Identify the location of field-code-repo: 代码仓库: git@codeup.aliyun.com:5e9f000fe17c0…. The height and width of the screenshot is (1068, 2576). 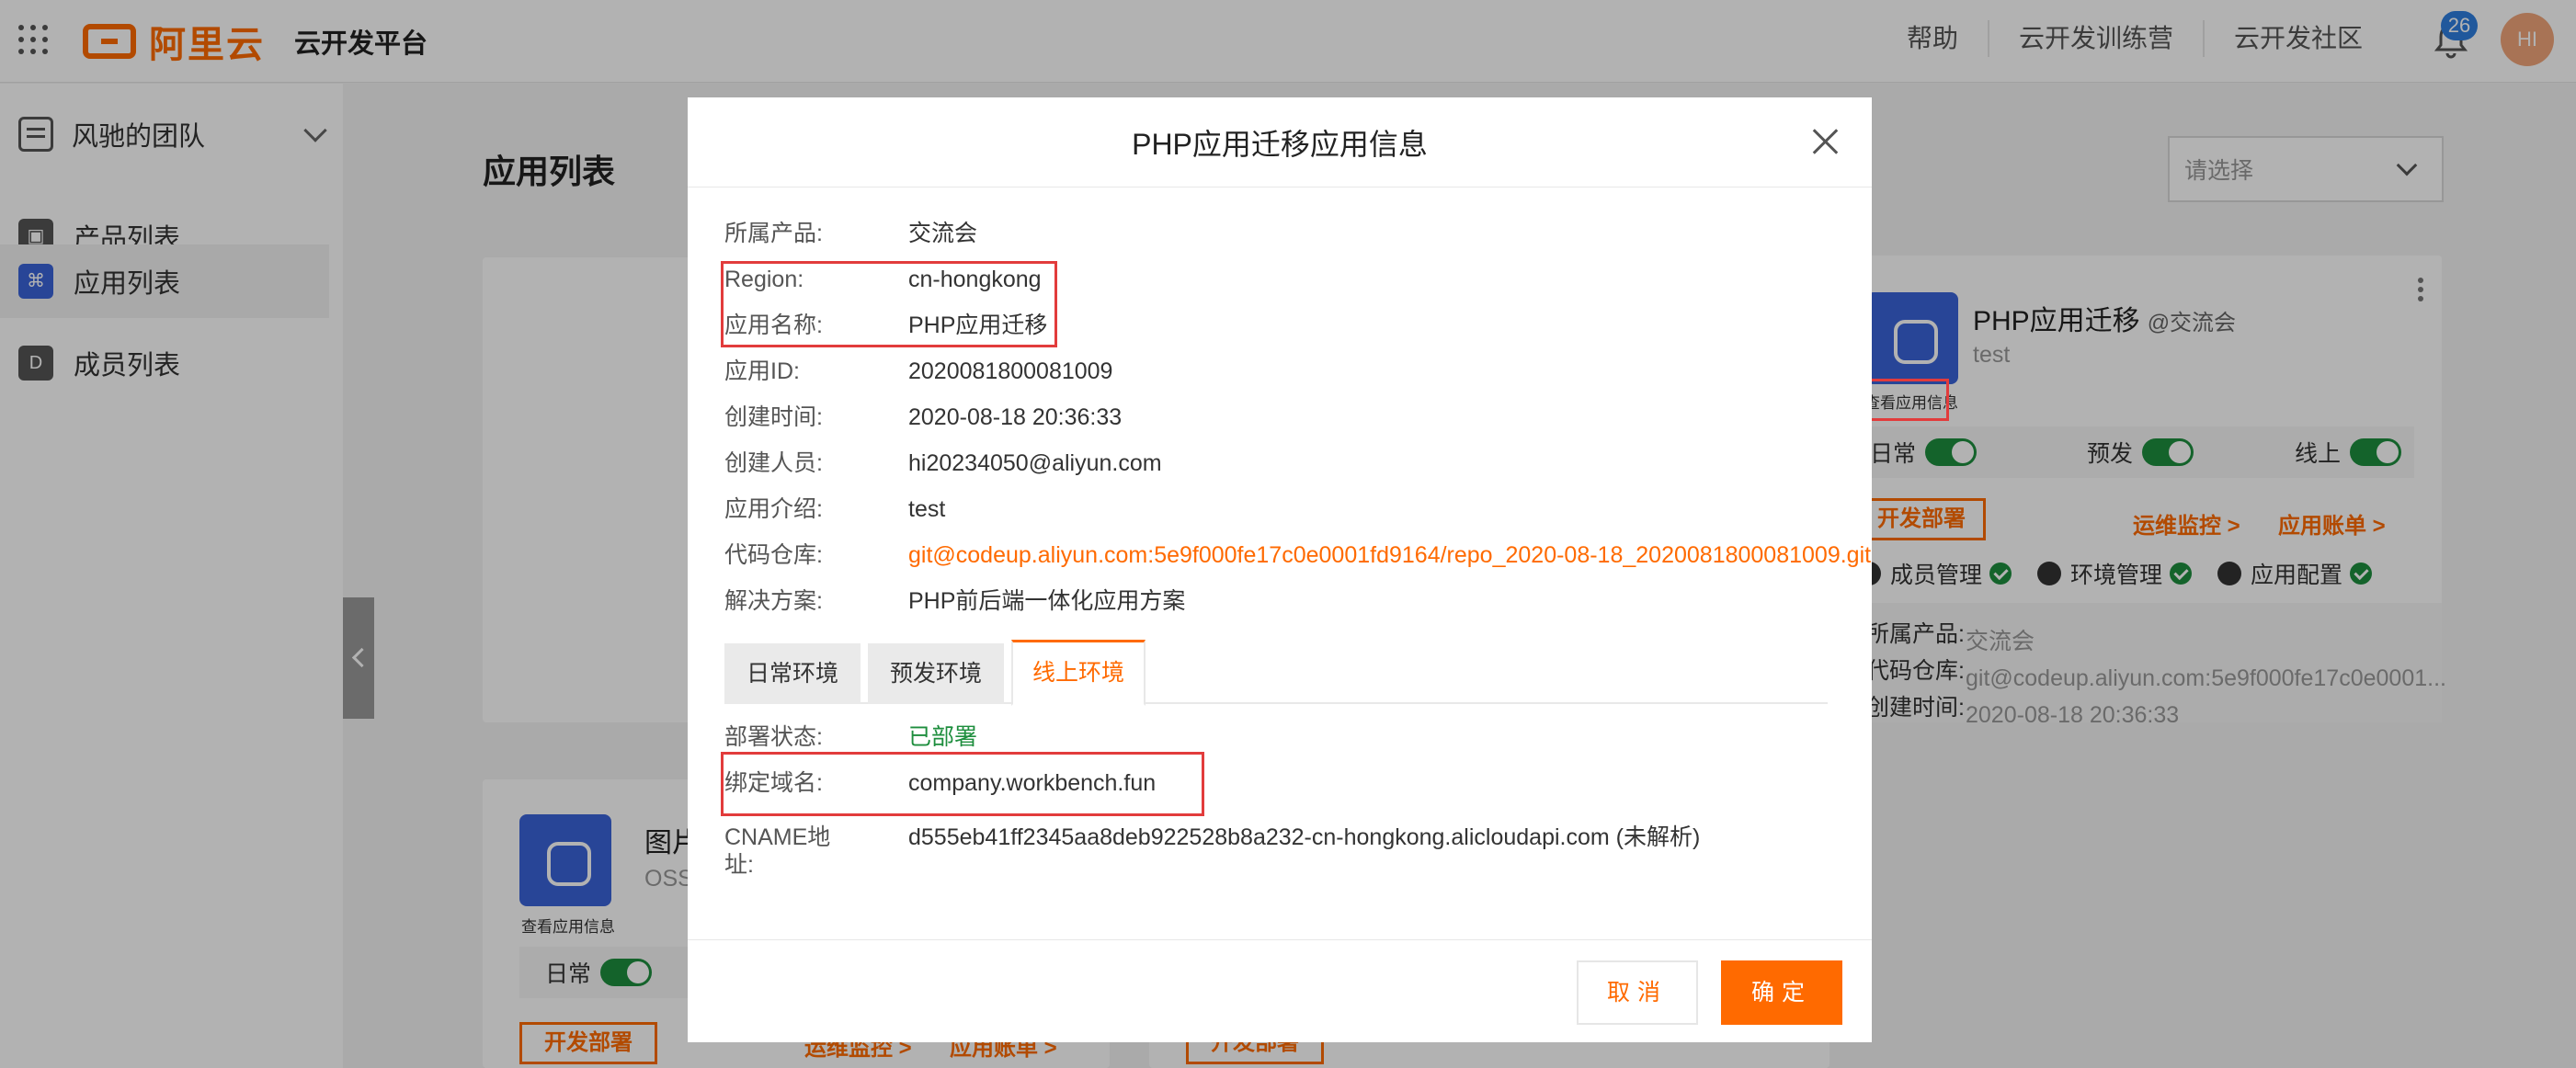
(1297, 556).